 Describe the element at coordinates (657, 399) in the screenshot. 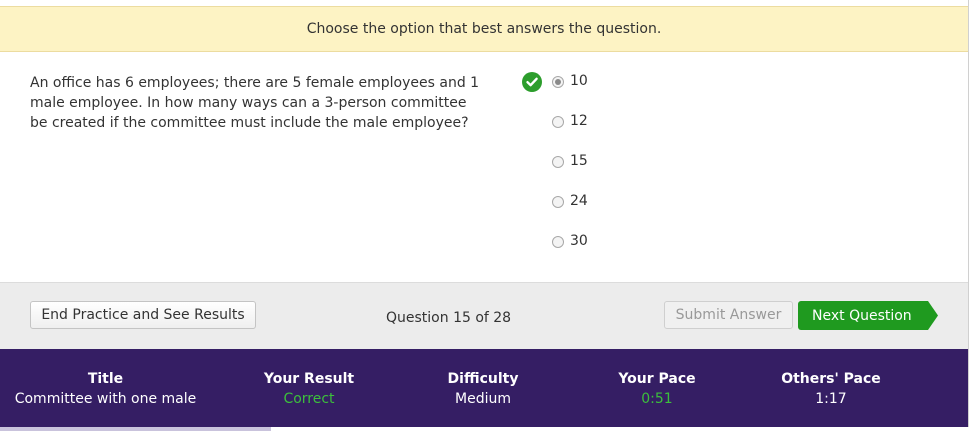

I see `stat-your-pace-value: 0:51` at that location.